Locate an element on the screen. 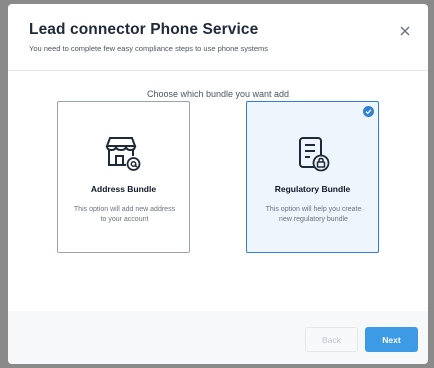 This screenshot has width=434, height=368. storefront-at-icon is located at coordinates (123, 154).